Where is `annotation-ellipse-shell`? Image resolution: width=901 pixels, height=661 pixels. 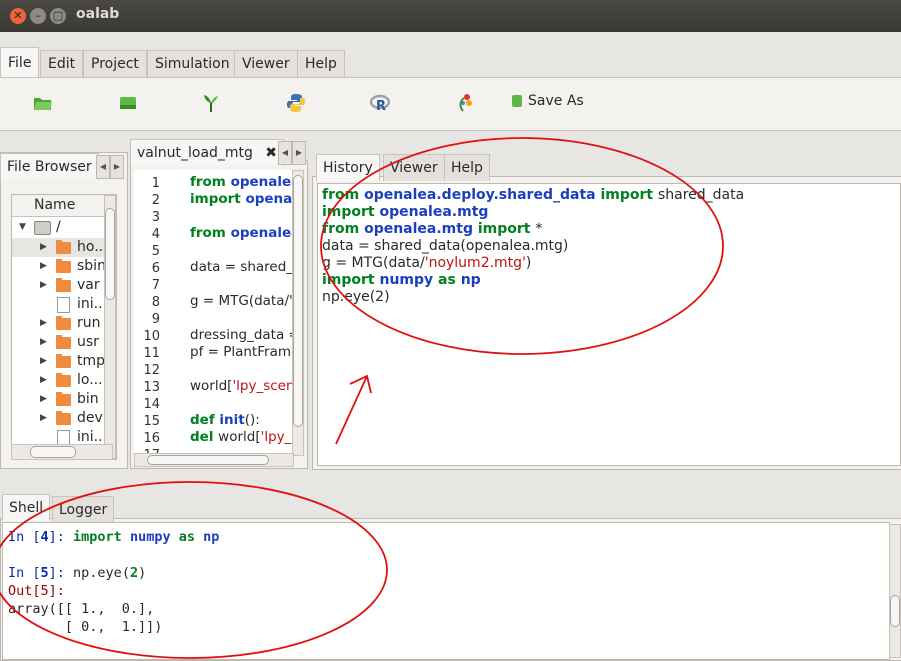 annotation-ellipse-shell is located at coordinates (194, 570).